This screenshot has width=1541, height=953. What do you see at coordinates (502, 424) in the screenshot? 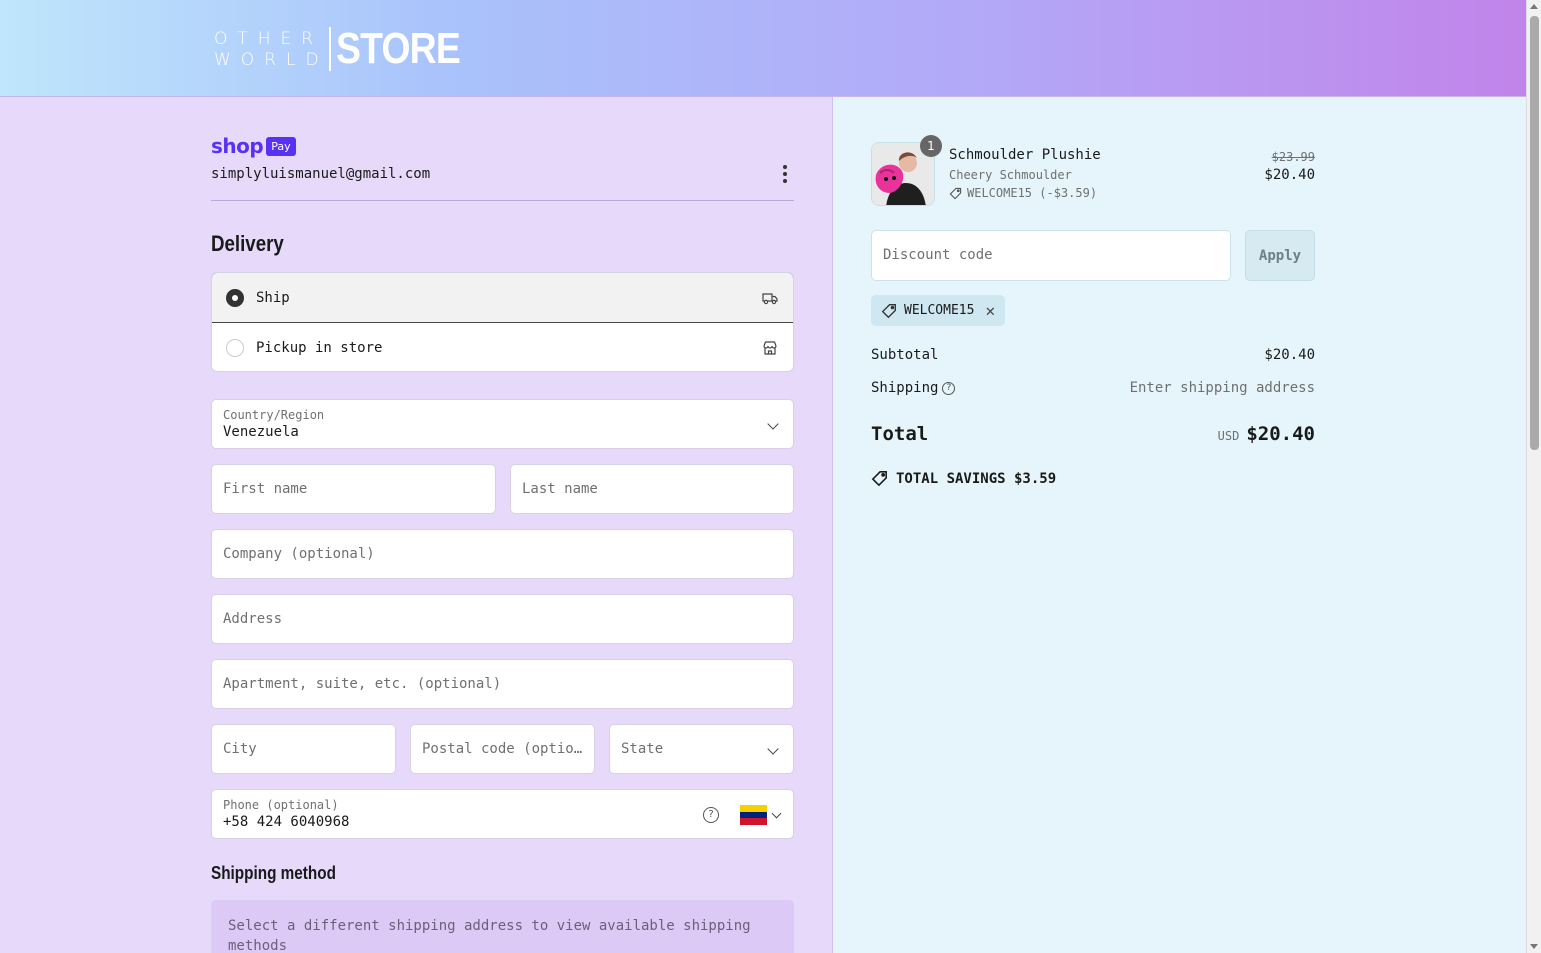
I see `country-select: Country/Region Venezuela` at bounding box center [502, 424].